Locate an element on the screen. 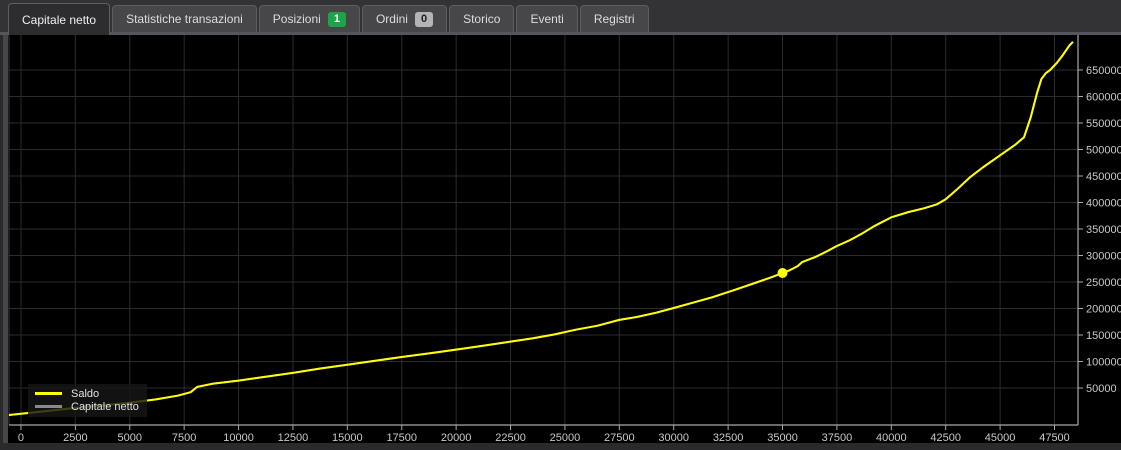  x-tick-label: 22500 is located at coordinates (510, 438).